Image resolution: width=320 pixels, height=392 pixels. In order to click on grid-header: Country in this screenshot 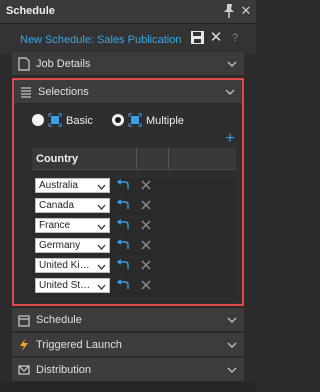, I will do `click(134, 159)`.